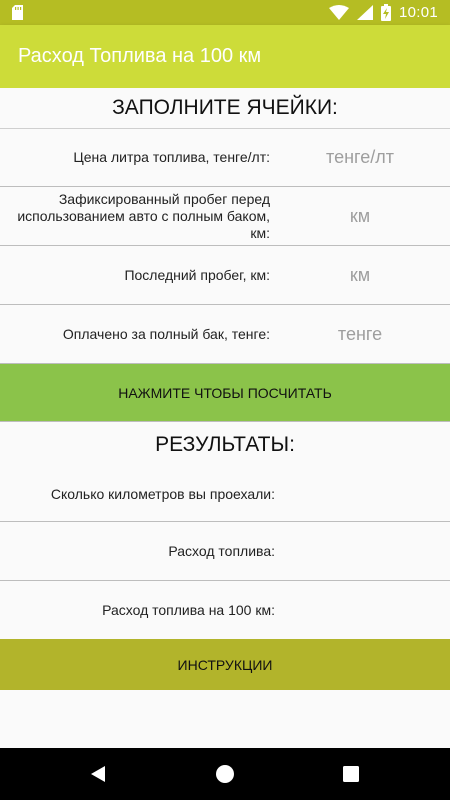 The width and height of the screenshot is (450, 800). I want to click on fuel-price-input: тенге/лт, so click(360, 157).